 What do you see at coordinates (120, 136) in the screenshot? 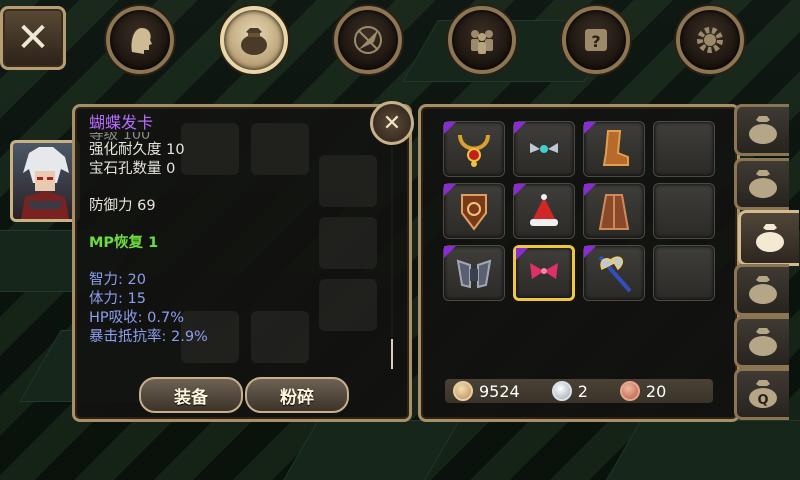
I see `item-level-clipped: 等级 100` at bounding box center [120, 136].